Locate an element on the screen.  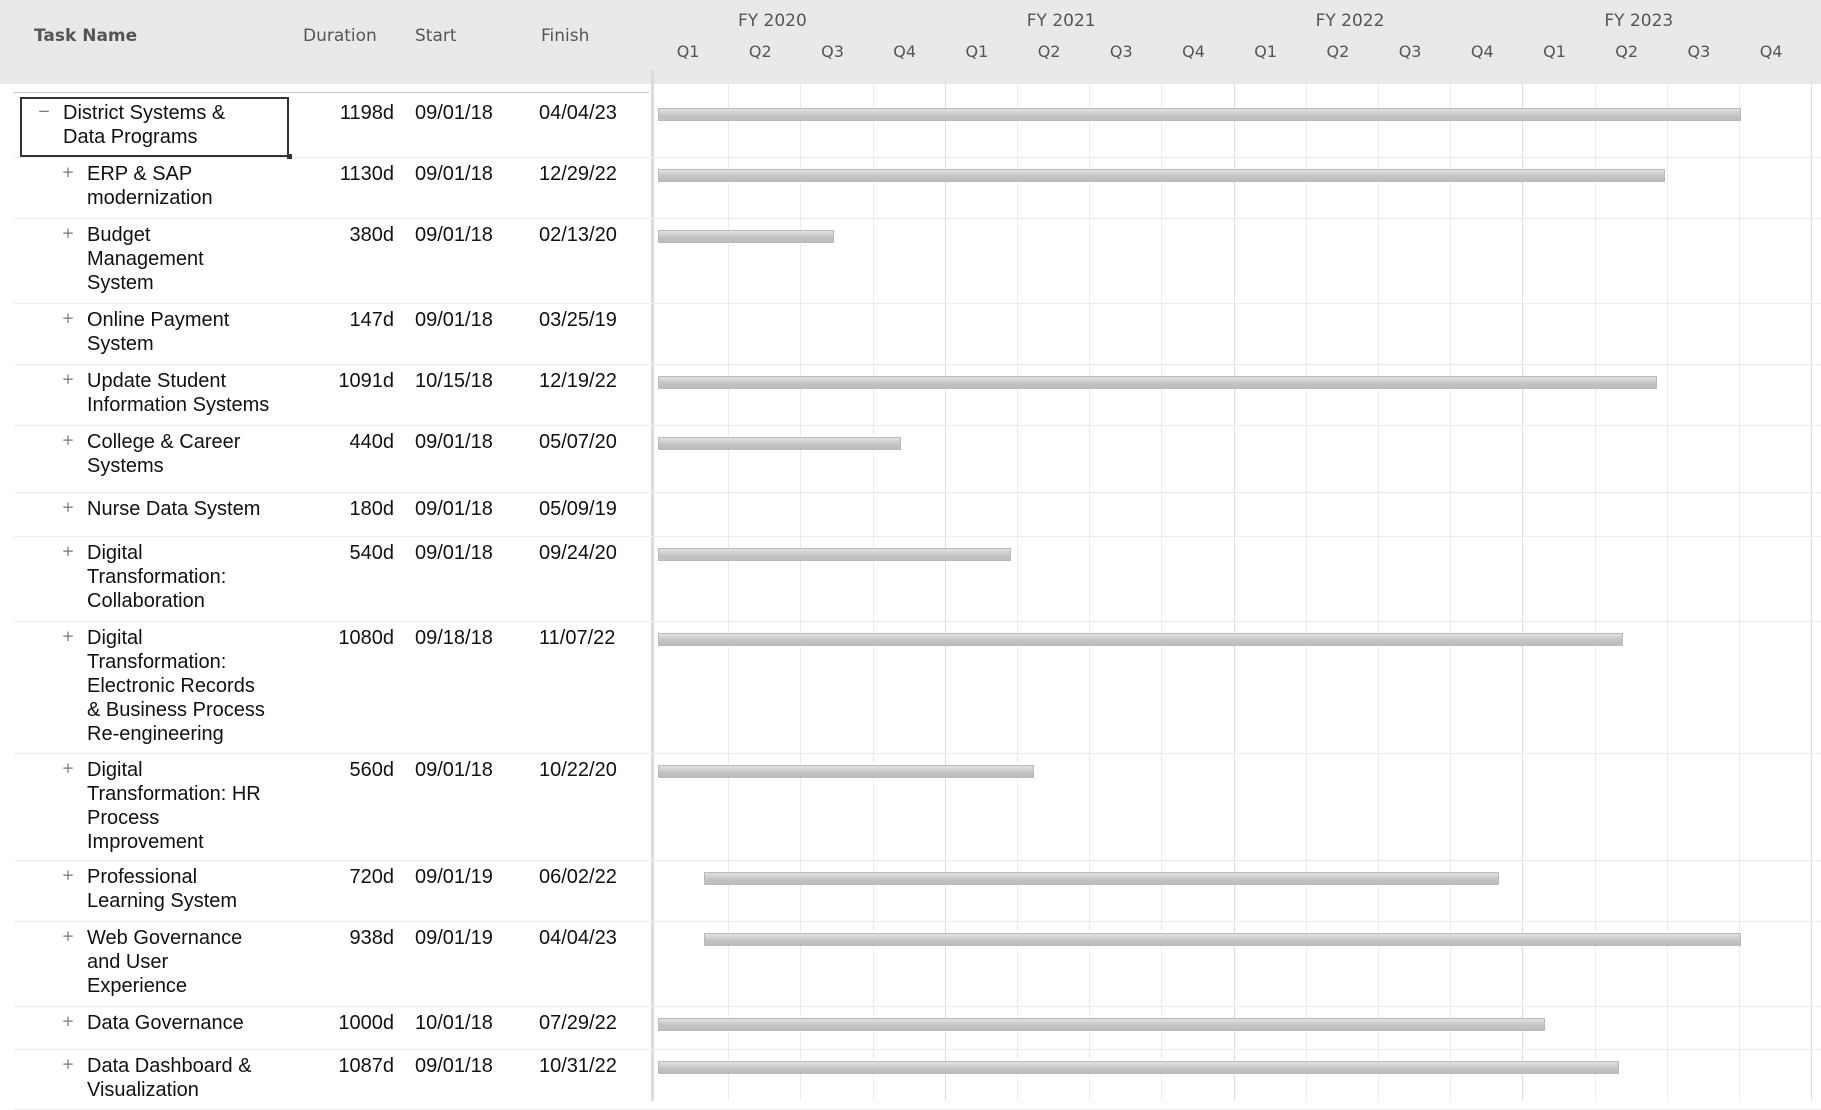
task-name-cell: Data Governance is located at coordinates (165, 1023).